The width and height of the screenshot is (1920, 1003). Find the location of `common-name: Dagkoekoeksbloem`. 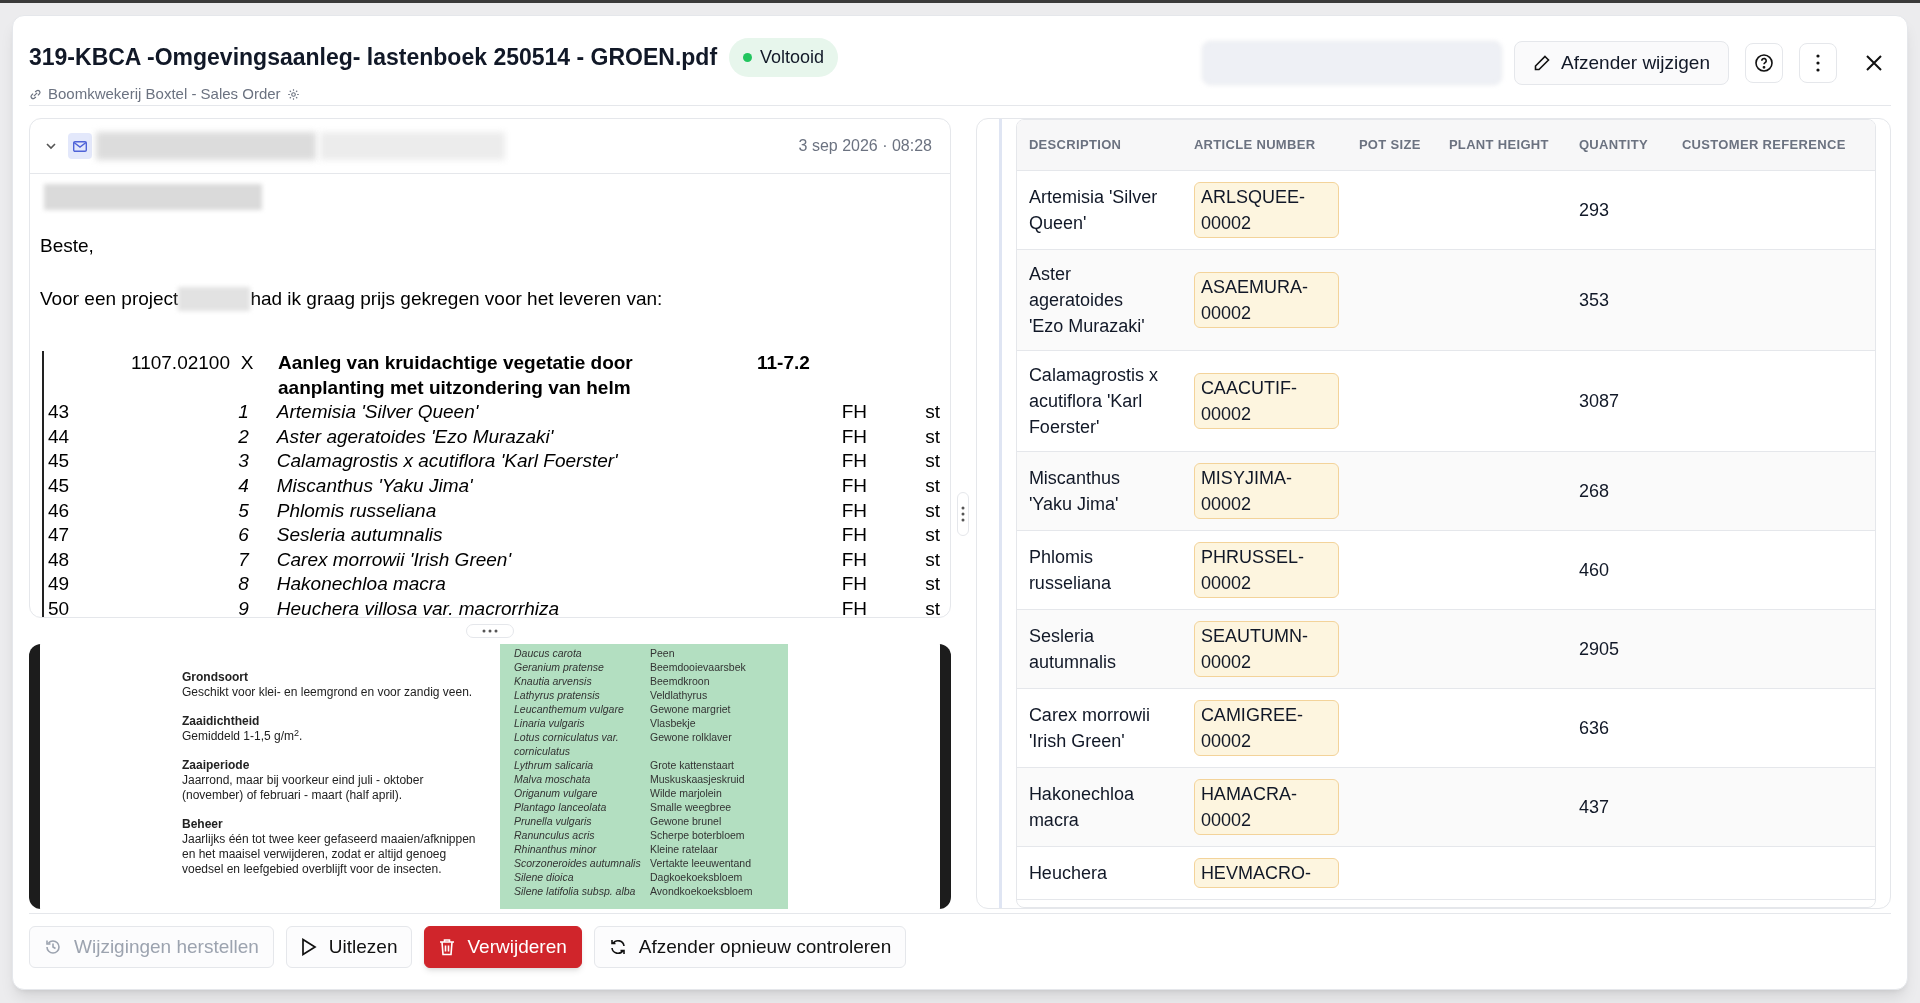

common-name: Dagkoekoeksbloem is located at coordinates (696, 877).